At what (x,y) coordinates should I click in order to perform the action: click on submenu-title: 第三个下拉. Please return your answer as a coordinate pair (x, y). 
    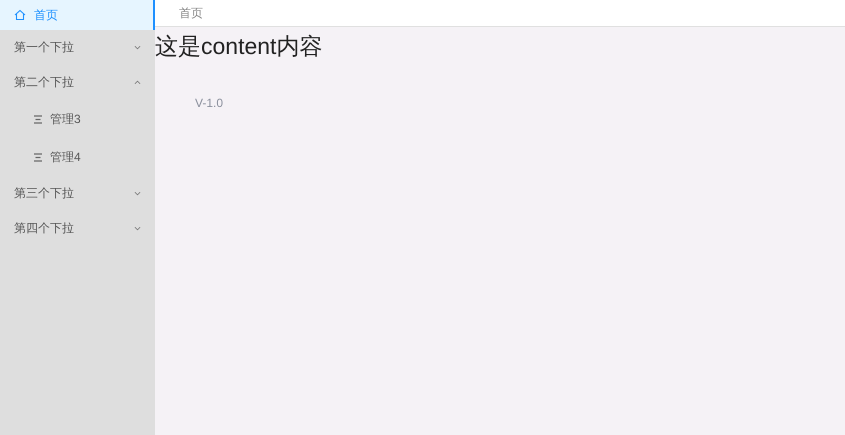
    Looking at the image, I should click on (77, 193).